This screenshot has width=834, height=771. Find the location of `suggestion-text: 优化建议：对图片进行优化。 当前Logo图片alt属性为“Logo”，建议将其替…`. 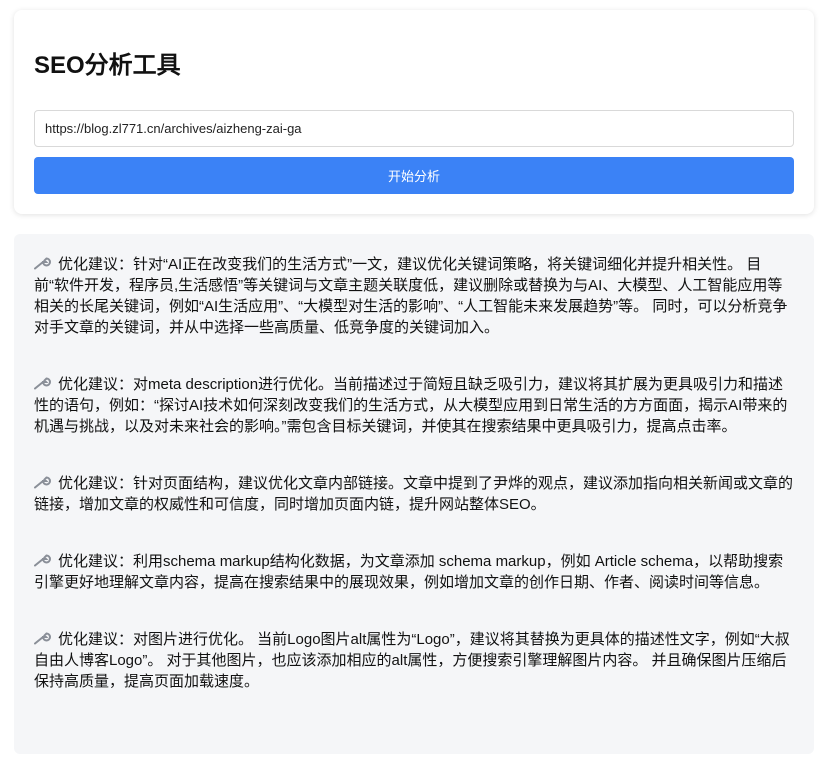

suggestion-text: 优化建议：对图片进行优化。 当前Logo图片alt属性为“Logo”，建议将其替… is located at coordinates (412, 660).